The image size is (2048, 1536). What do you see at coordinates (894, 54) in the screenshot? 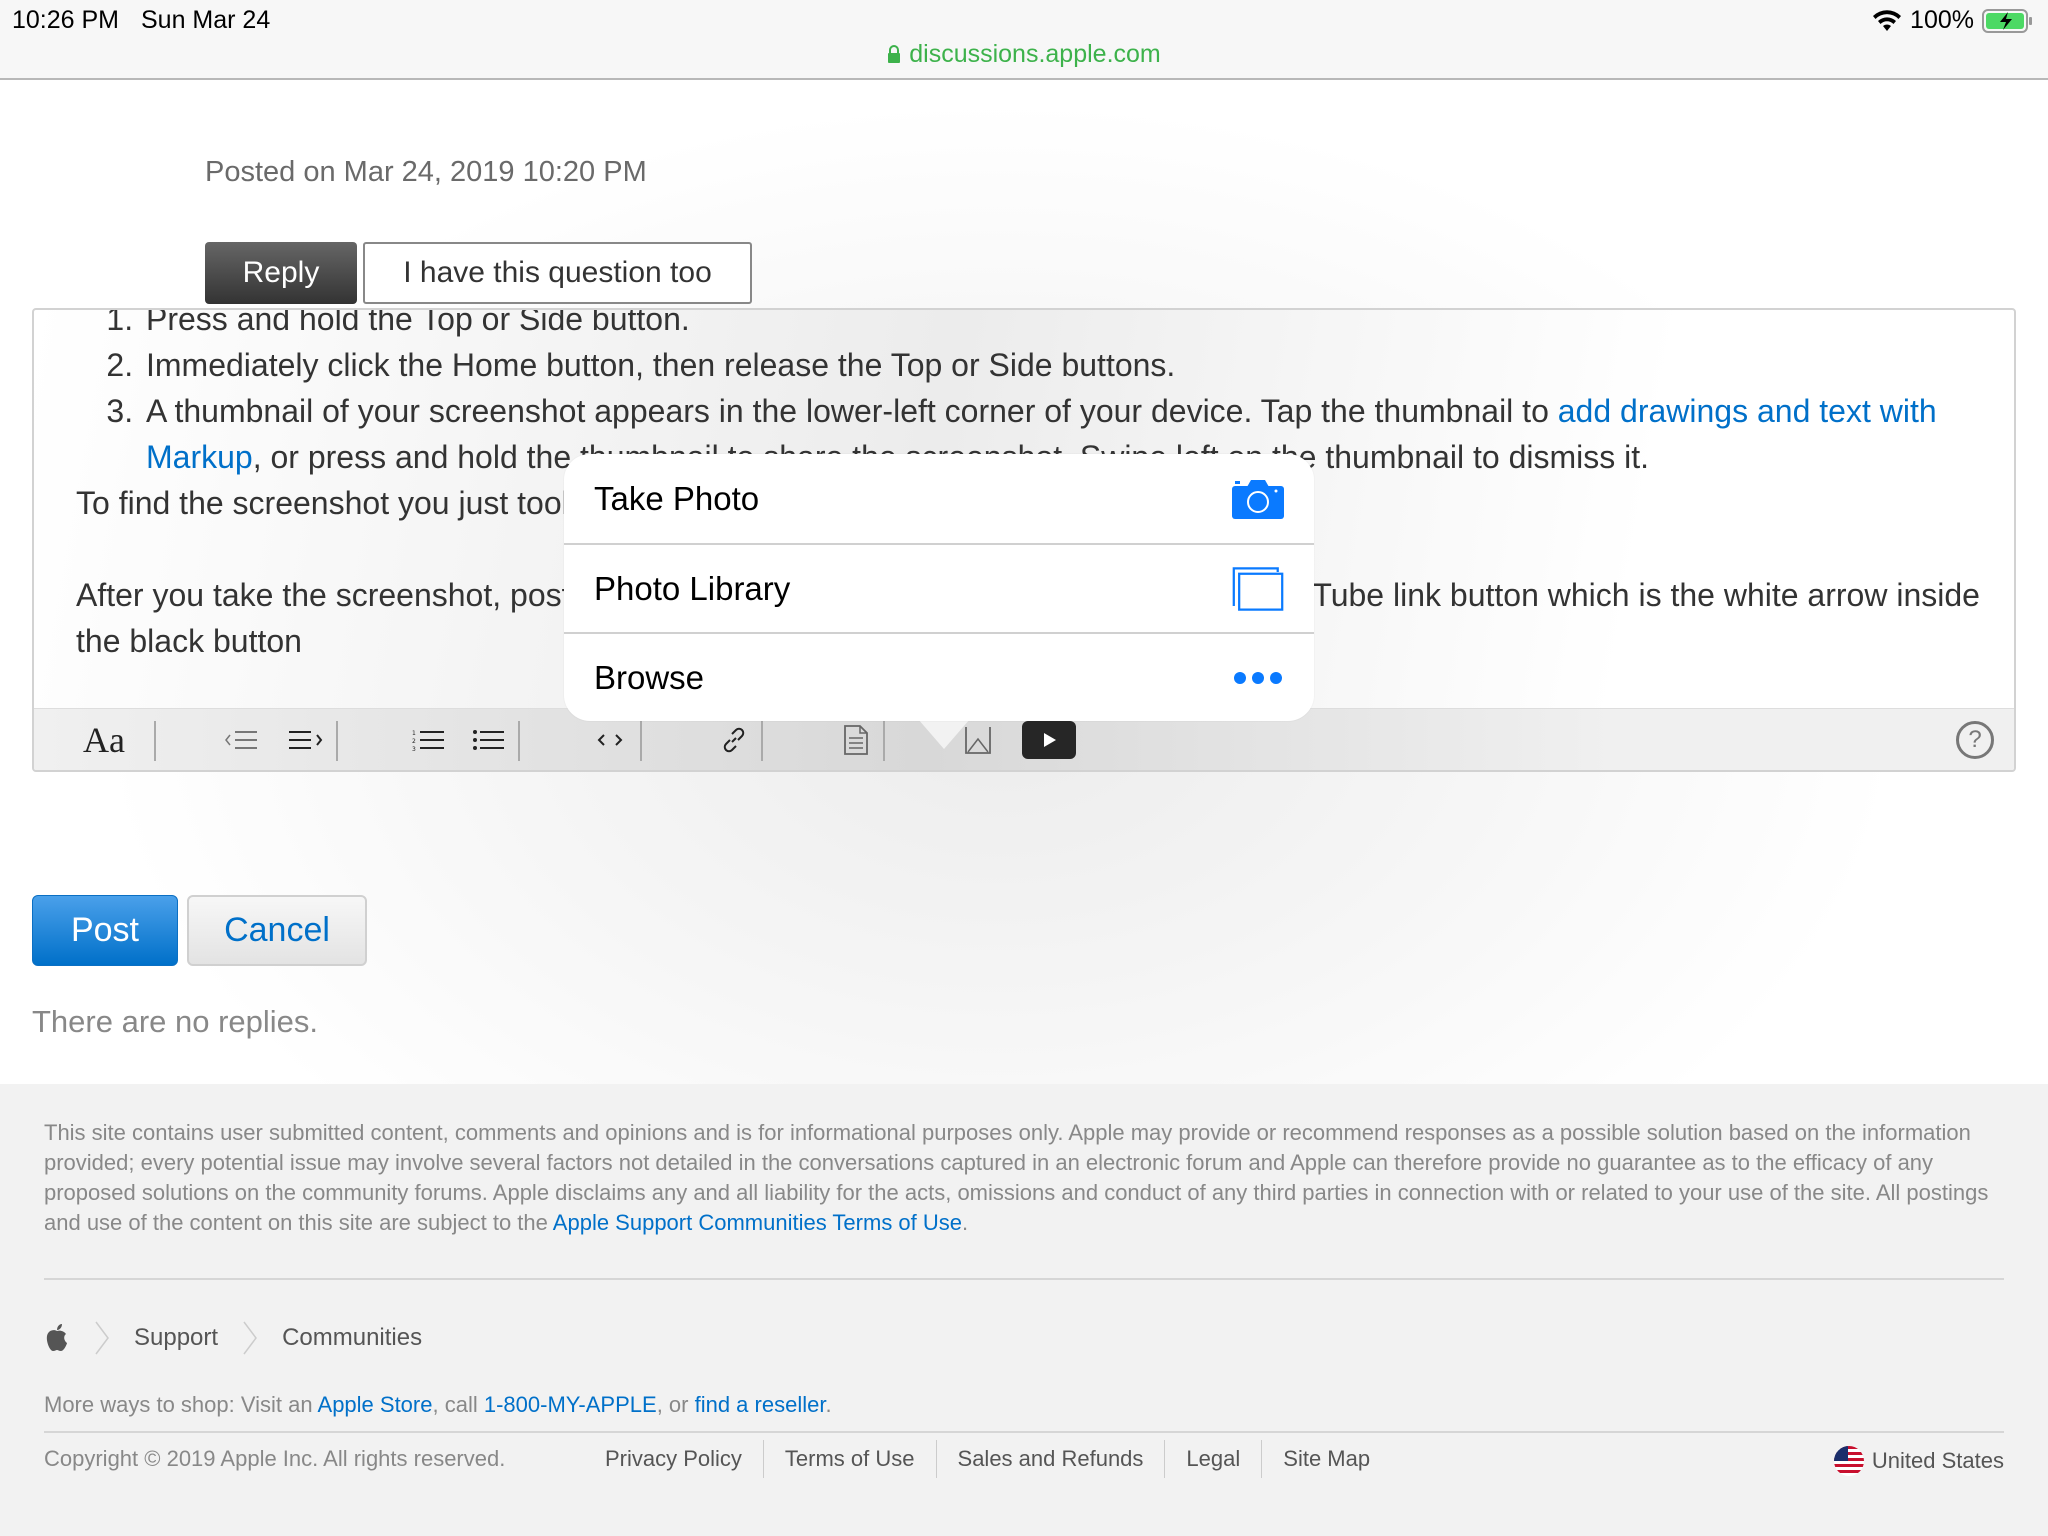
I see `lock-icon` at bounding box center [894, 54].